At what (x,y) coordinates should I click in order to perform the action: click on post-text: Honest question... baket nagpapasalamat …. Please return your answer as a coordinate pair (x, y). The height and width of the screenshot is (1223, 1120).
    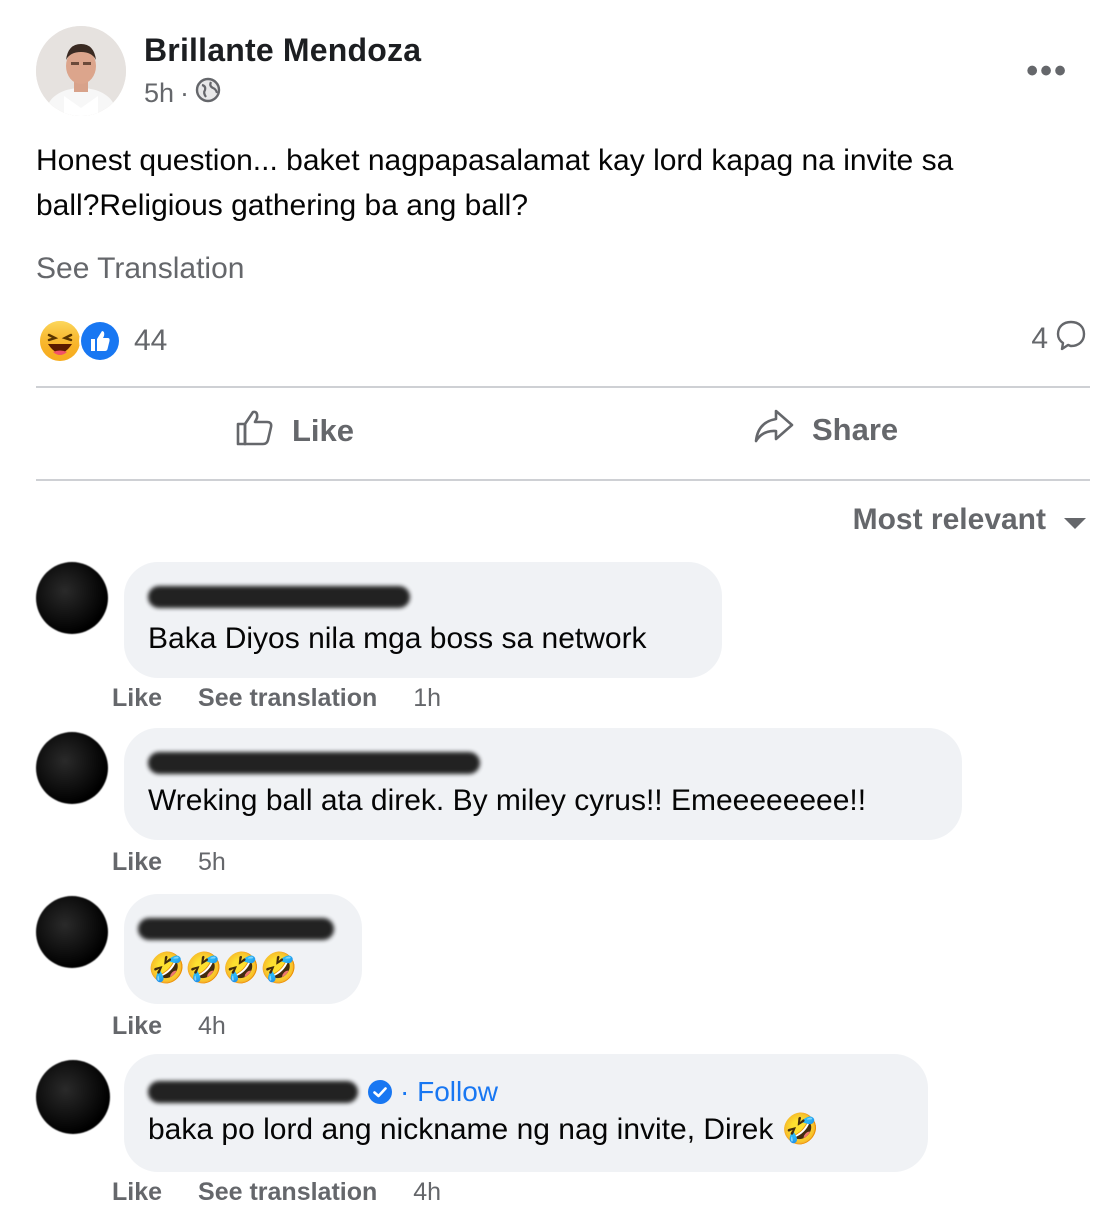
    Looking at the image, I should click on (566, 183).